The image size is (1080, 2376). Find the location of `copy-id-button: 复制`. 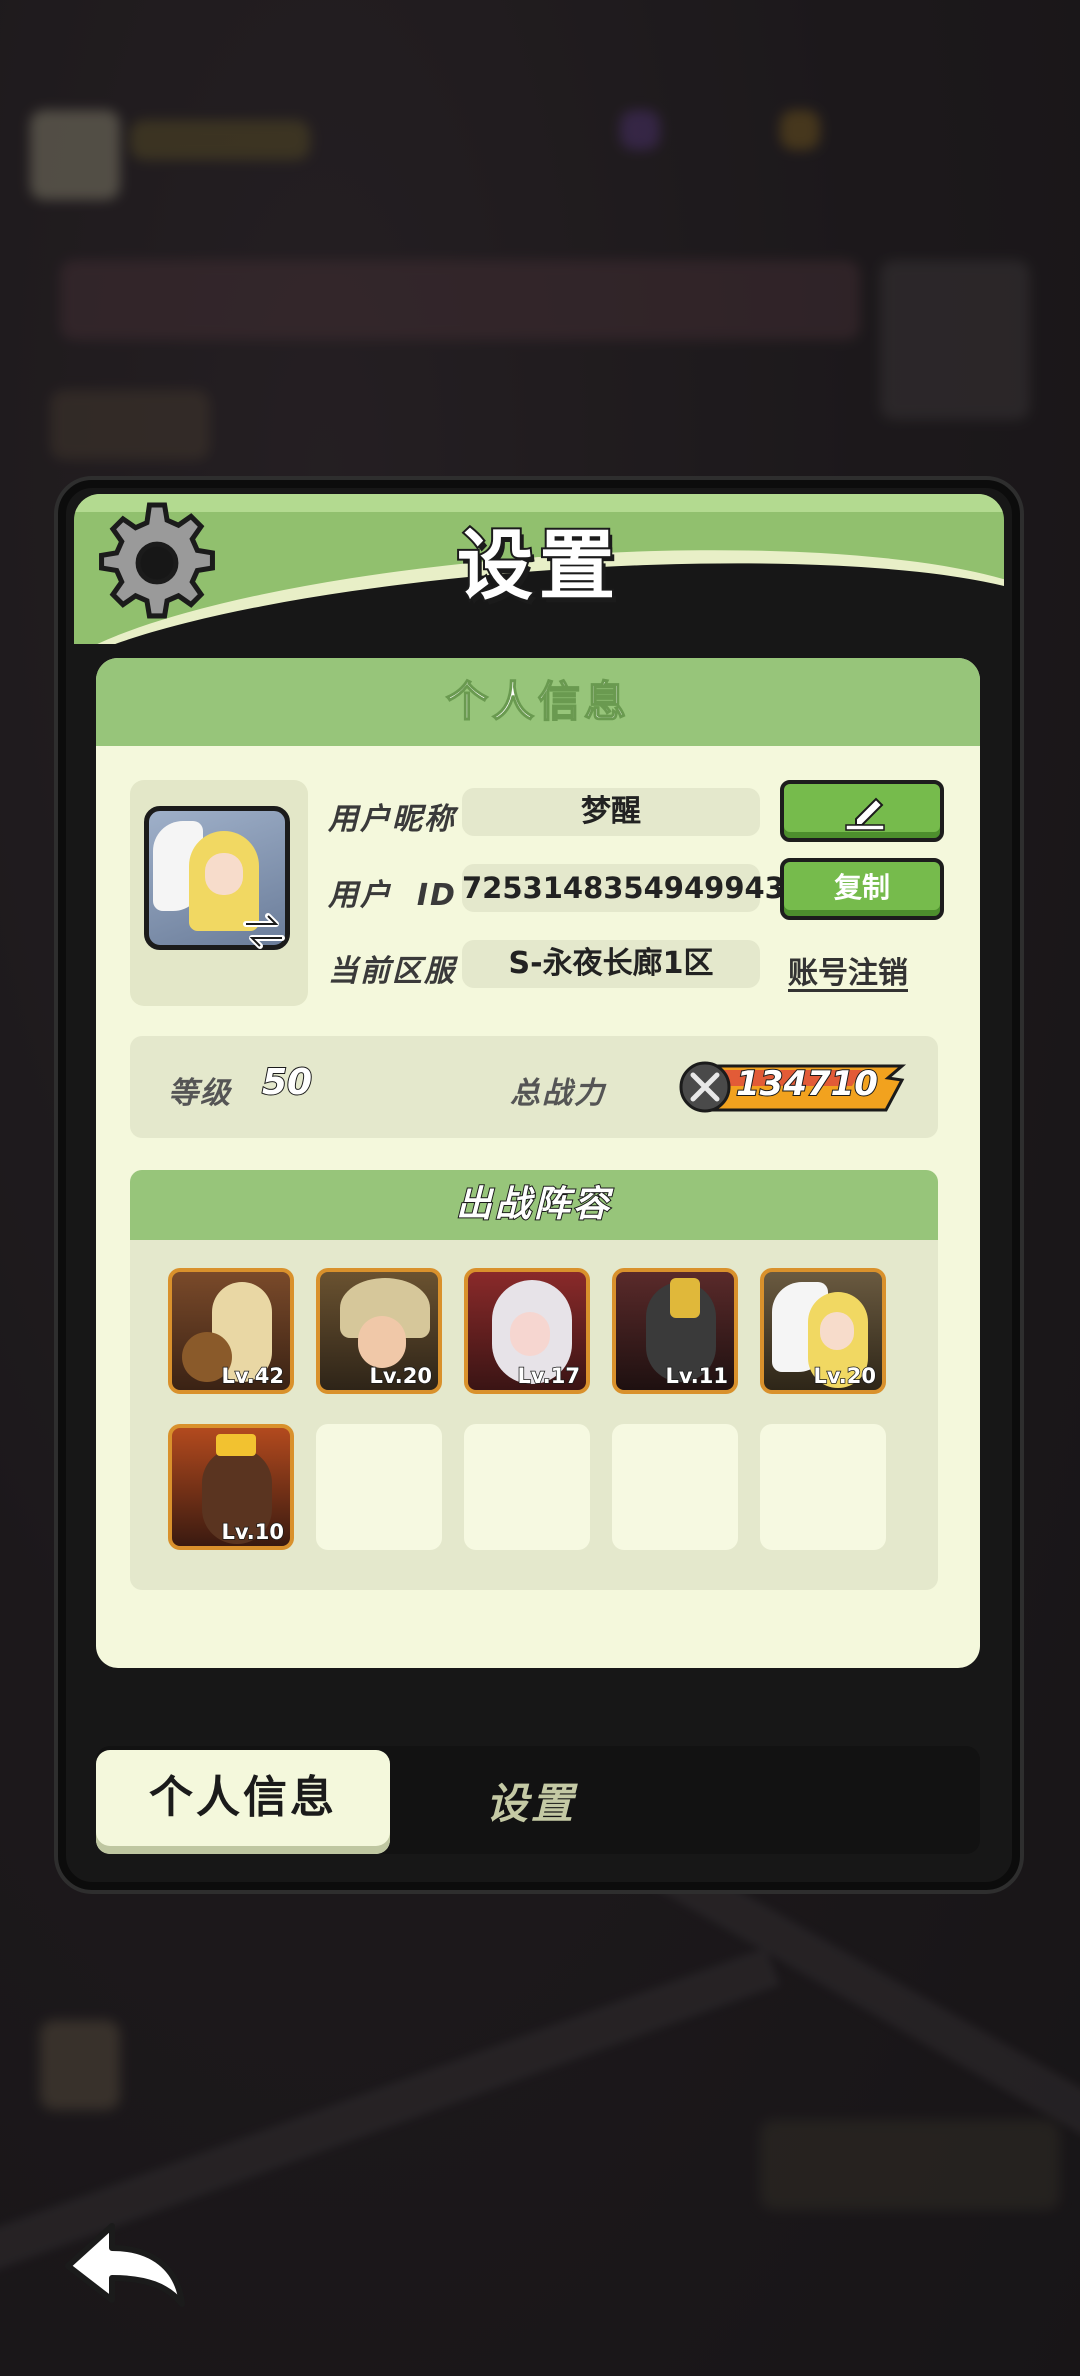

copy-id-button: 复制 is located at coordinates (862, 889).